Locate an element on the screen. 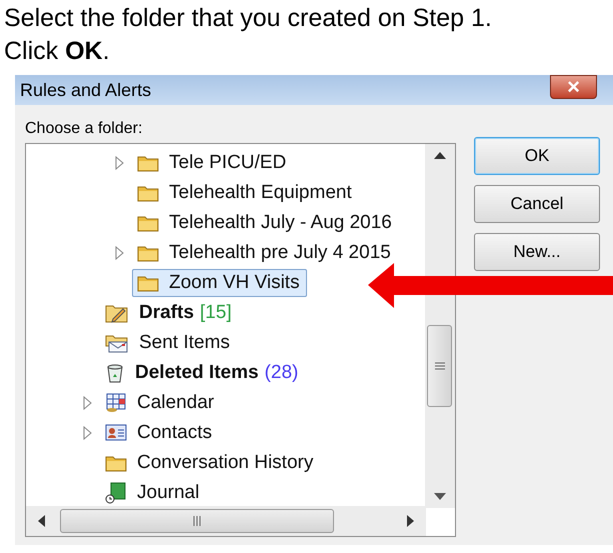  scroll-down-icon is located at coordinates (440, 496).